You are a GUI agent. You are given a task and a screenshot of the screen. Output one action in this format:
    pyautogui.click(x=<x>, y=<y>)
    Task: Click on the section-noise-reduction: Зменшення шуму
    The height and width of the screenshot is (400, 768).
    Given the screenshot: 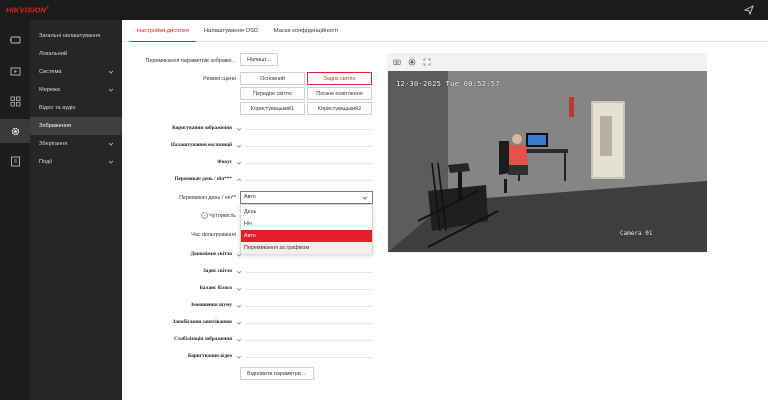 What is the action you would take?
    pyautogui.click(x=186, y=305)
    